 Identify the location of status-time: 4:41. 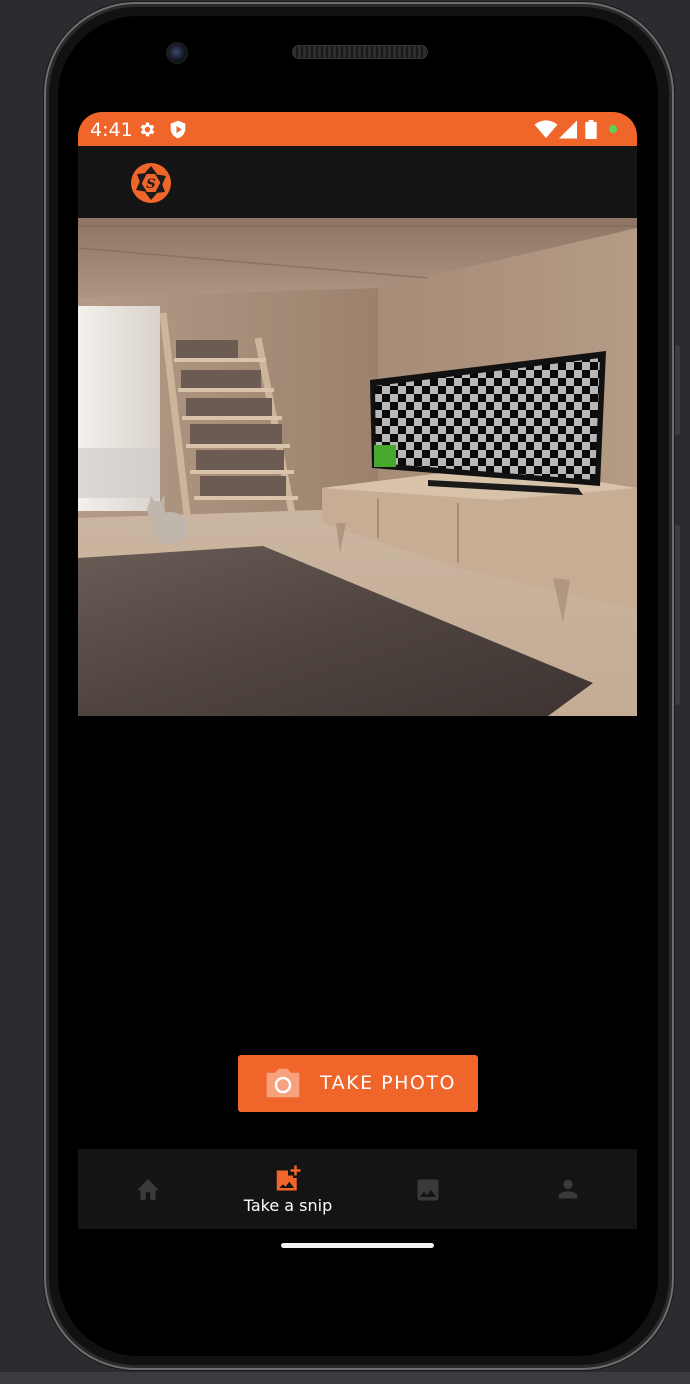
(111, 130).